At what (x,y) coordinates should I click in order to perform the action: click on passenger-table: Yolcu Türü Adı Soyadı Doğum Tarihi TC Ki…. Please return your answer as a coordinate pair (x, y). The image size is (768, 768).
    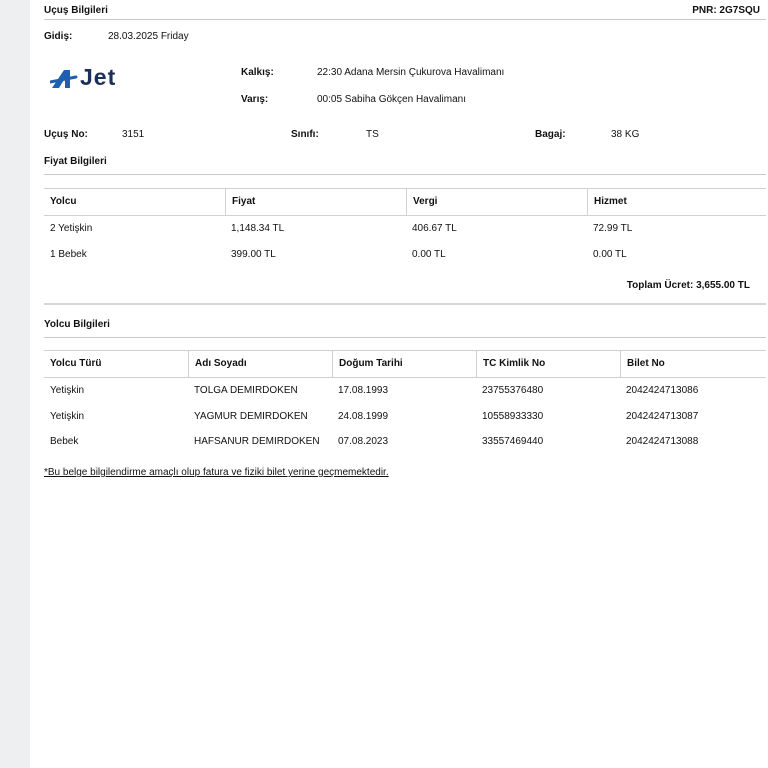
    Looking at the image, I should click on (405, 400).